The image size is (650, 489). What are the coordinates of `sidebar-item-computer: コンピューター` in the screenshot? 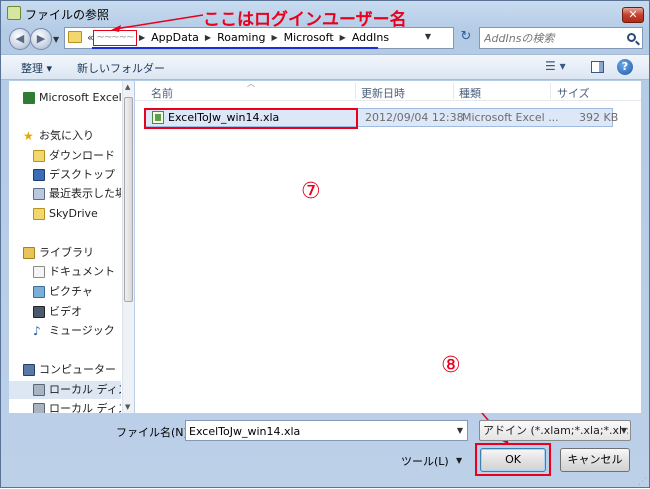 It's located at (65, 370).